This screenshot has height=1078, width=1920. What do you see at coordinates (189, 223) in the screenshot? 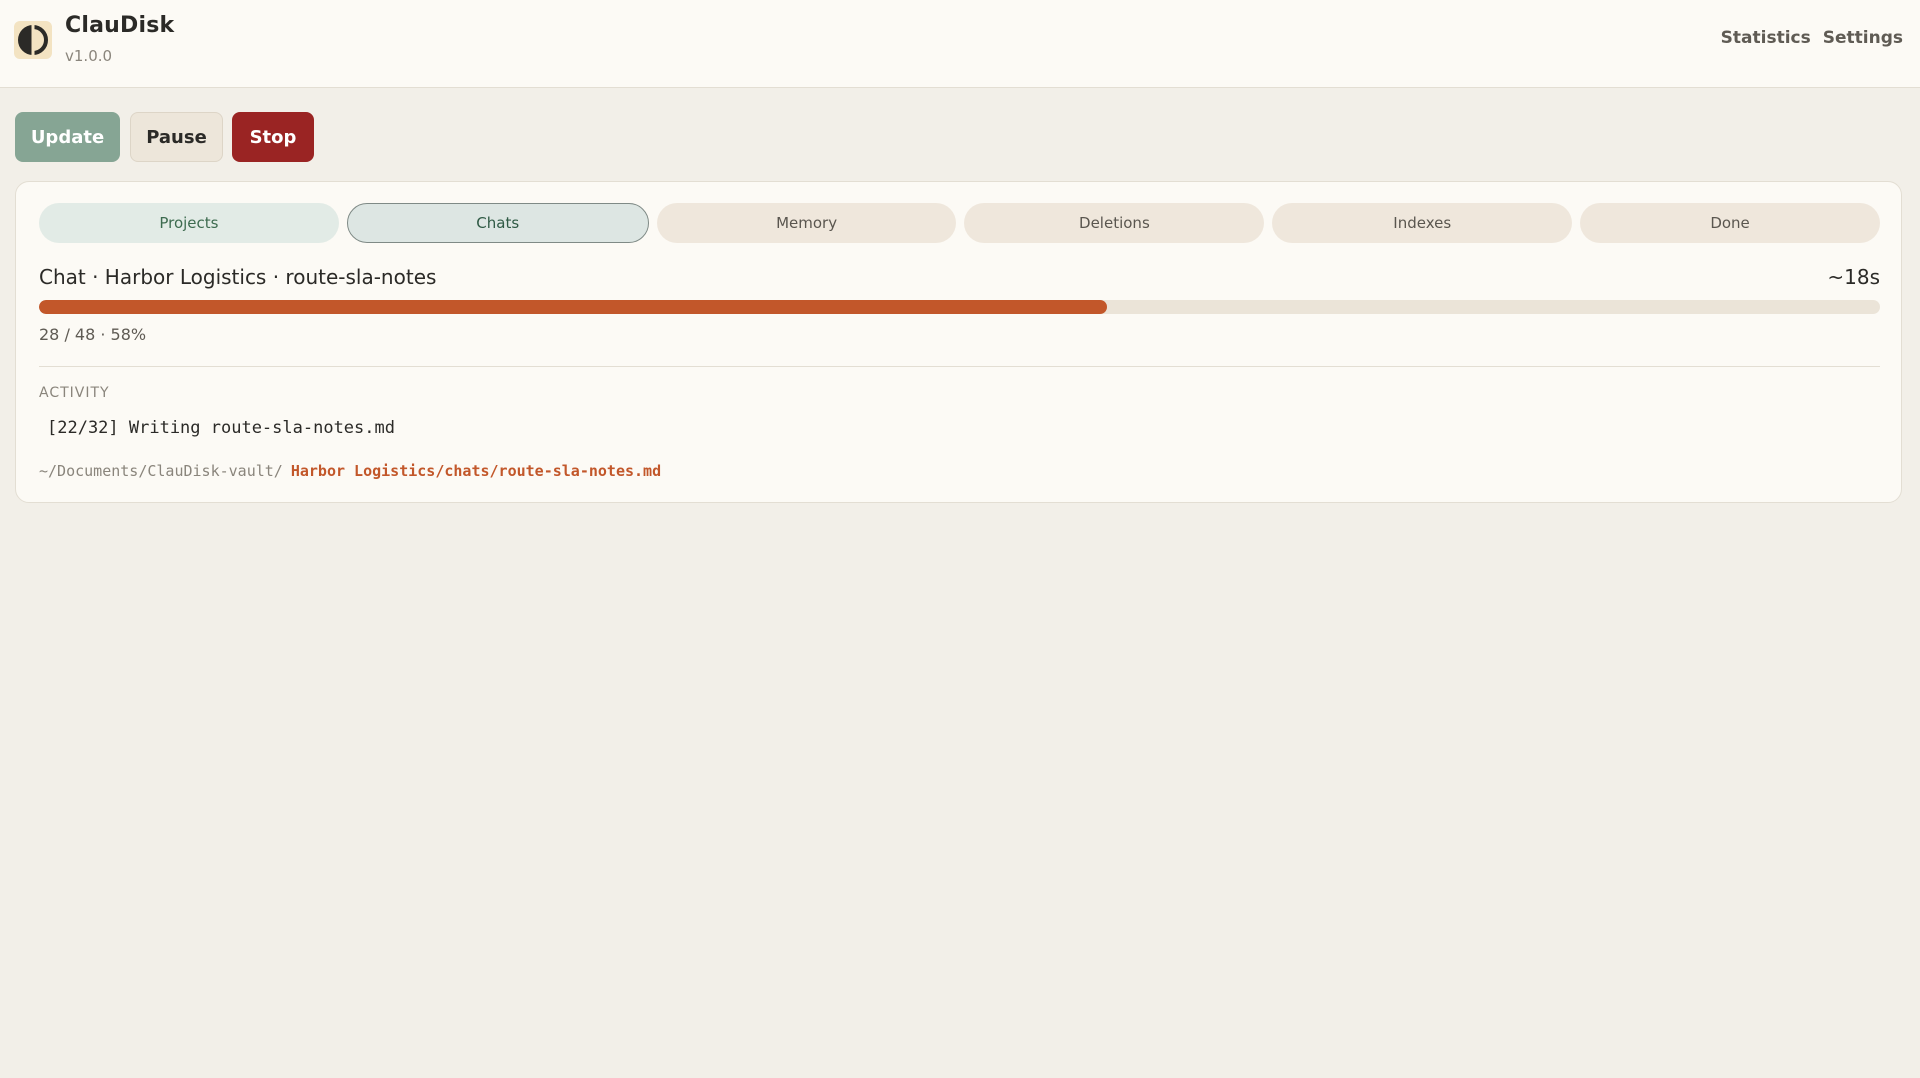
I see `tab-projects: Projects` at bounding box center [189, 223].